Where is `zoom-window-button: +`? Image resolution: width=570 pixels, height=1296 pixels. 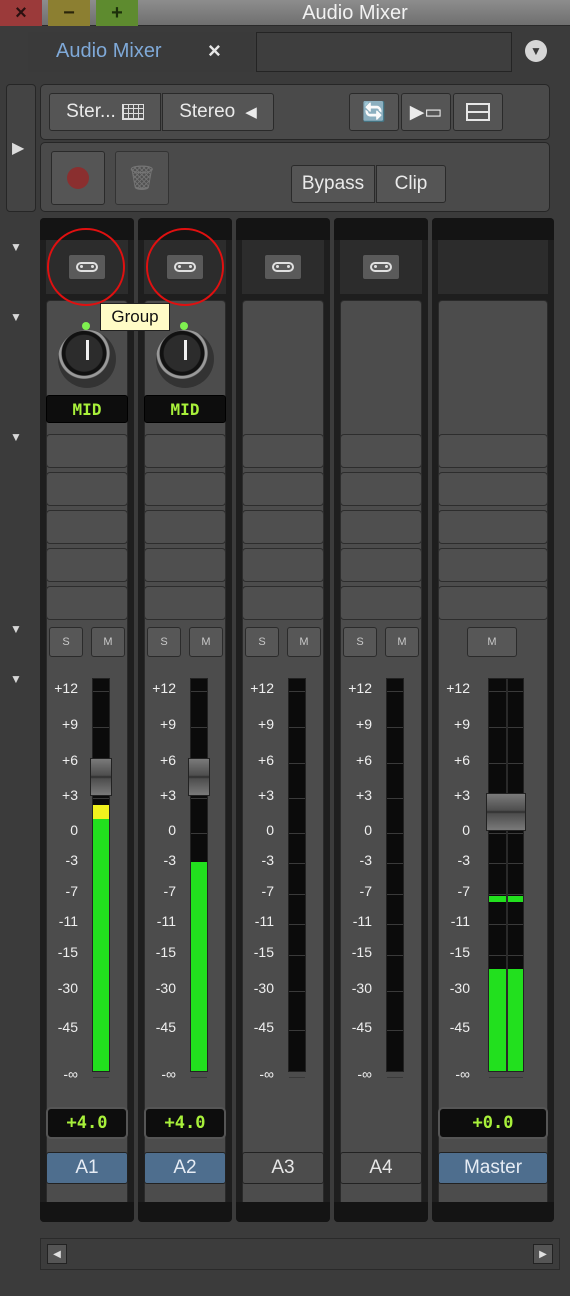 zoom-window-button: + is located at coordinates (117, 13).